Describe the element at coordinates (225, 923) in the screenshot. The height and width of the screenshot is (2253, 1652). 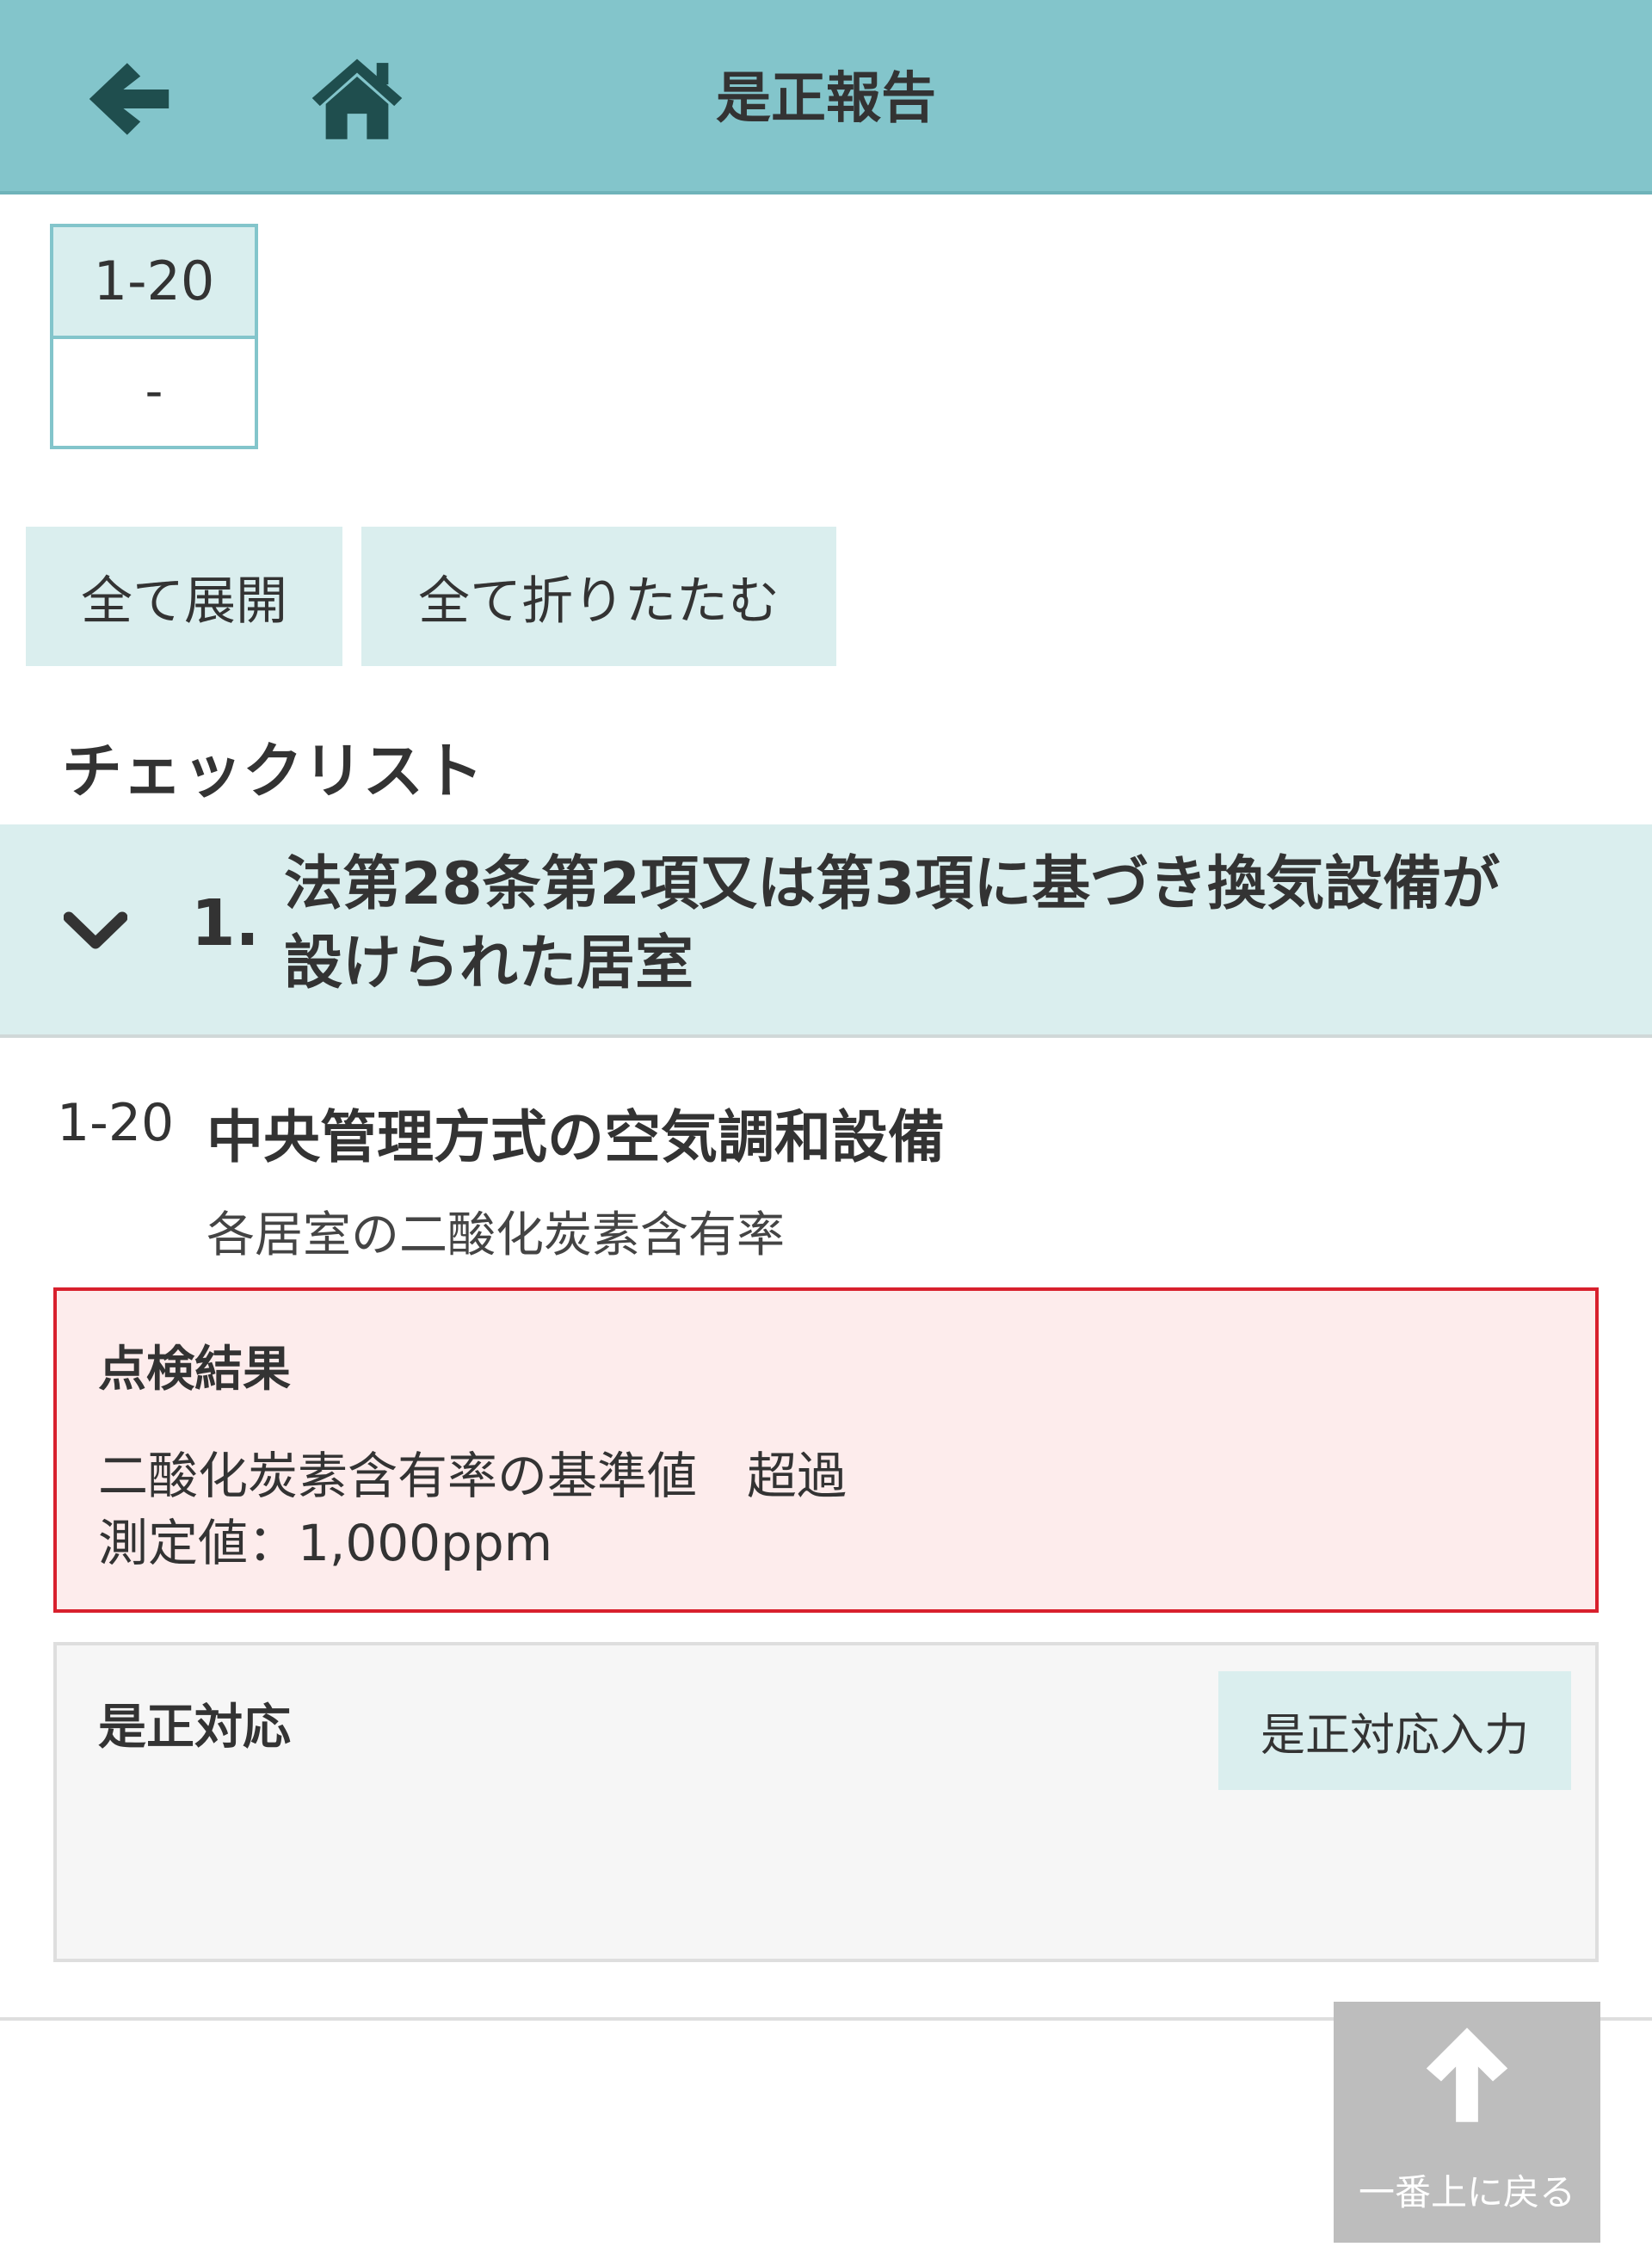
I see `section-number: 1.` at that location.